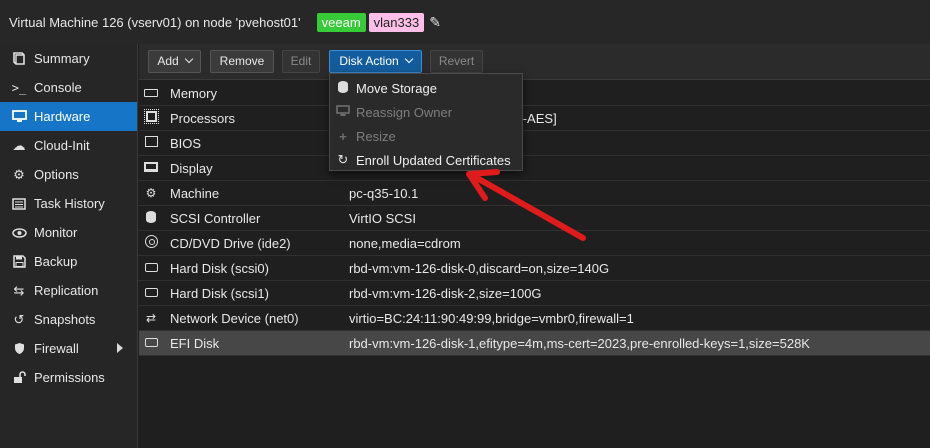 The image size is (930, 448). What do you see at coordinates (534, 193) in the screenshot?
I see `table-row: ⚙ Machine pc-q35-10.1` at bounding box center [534, 193].